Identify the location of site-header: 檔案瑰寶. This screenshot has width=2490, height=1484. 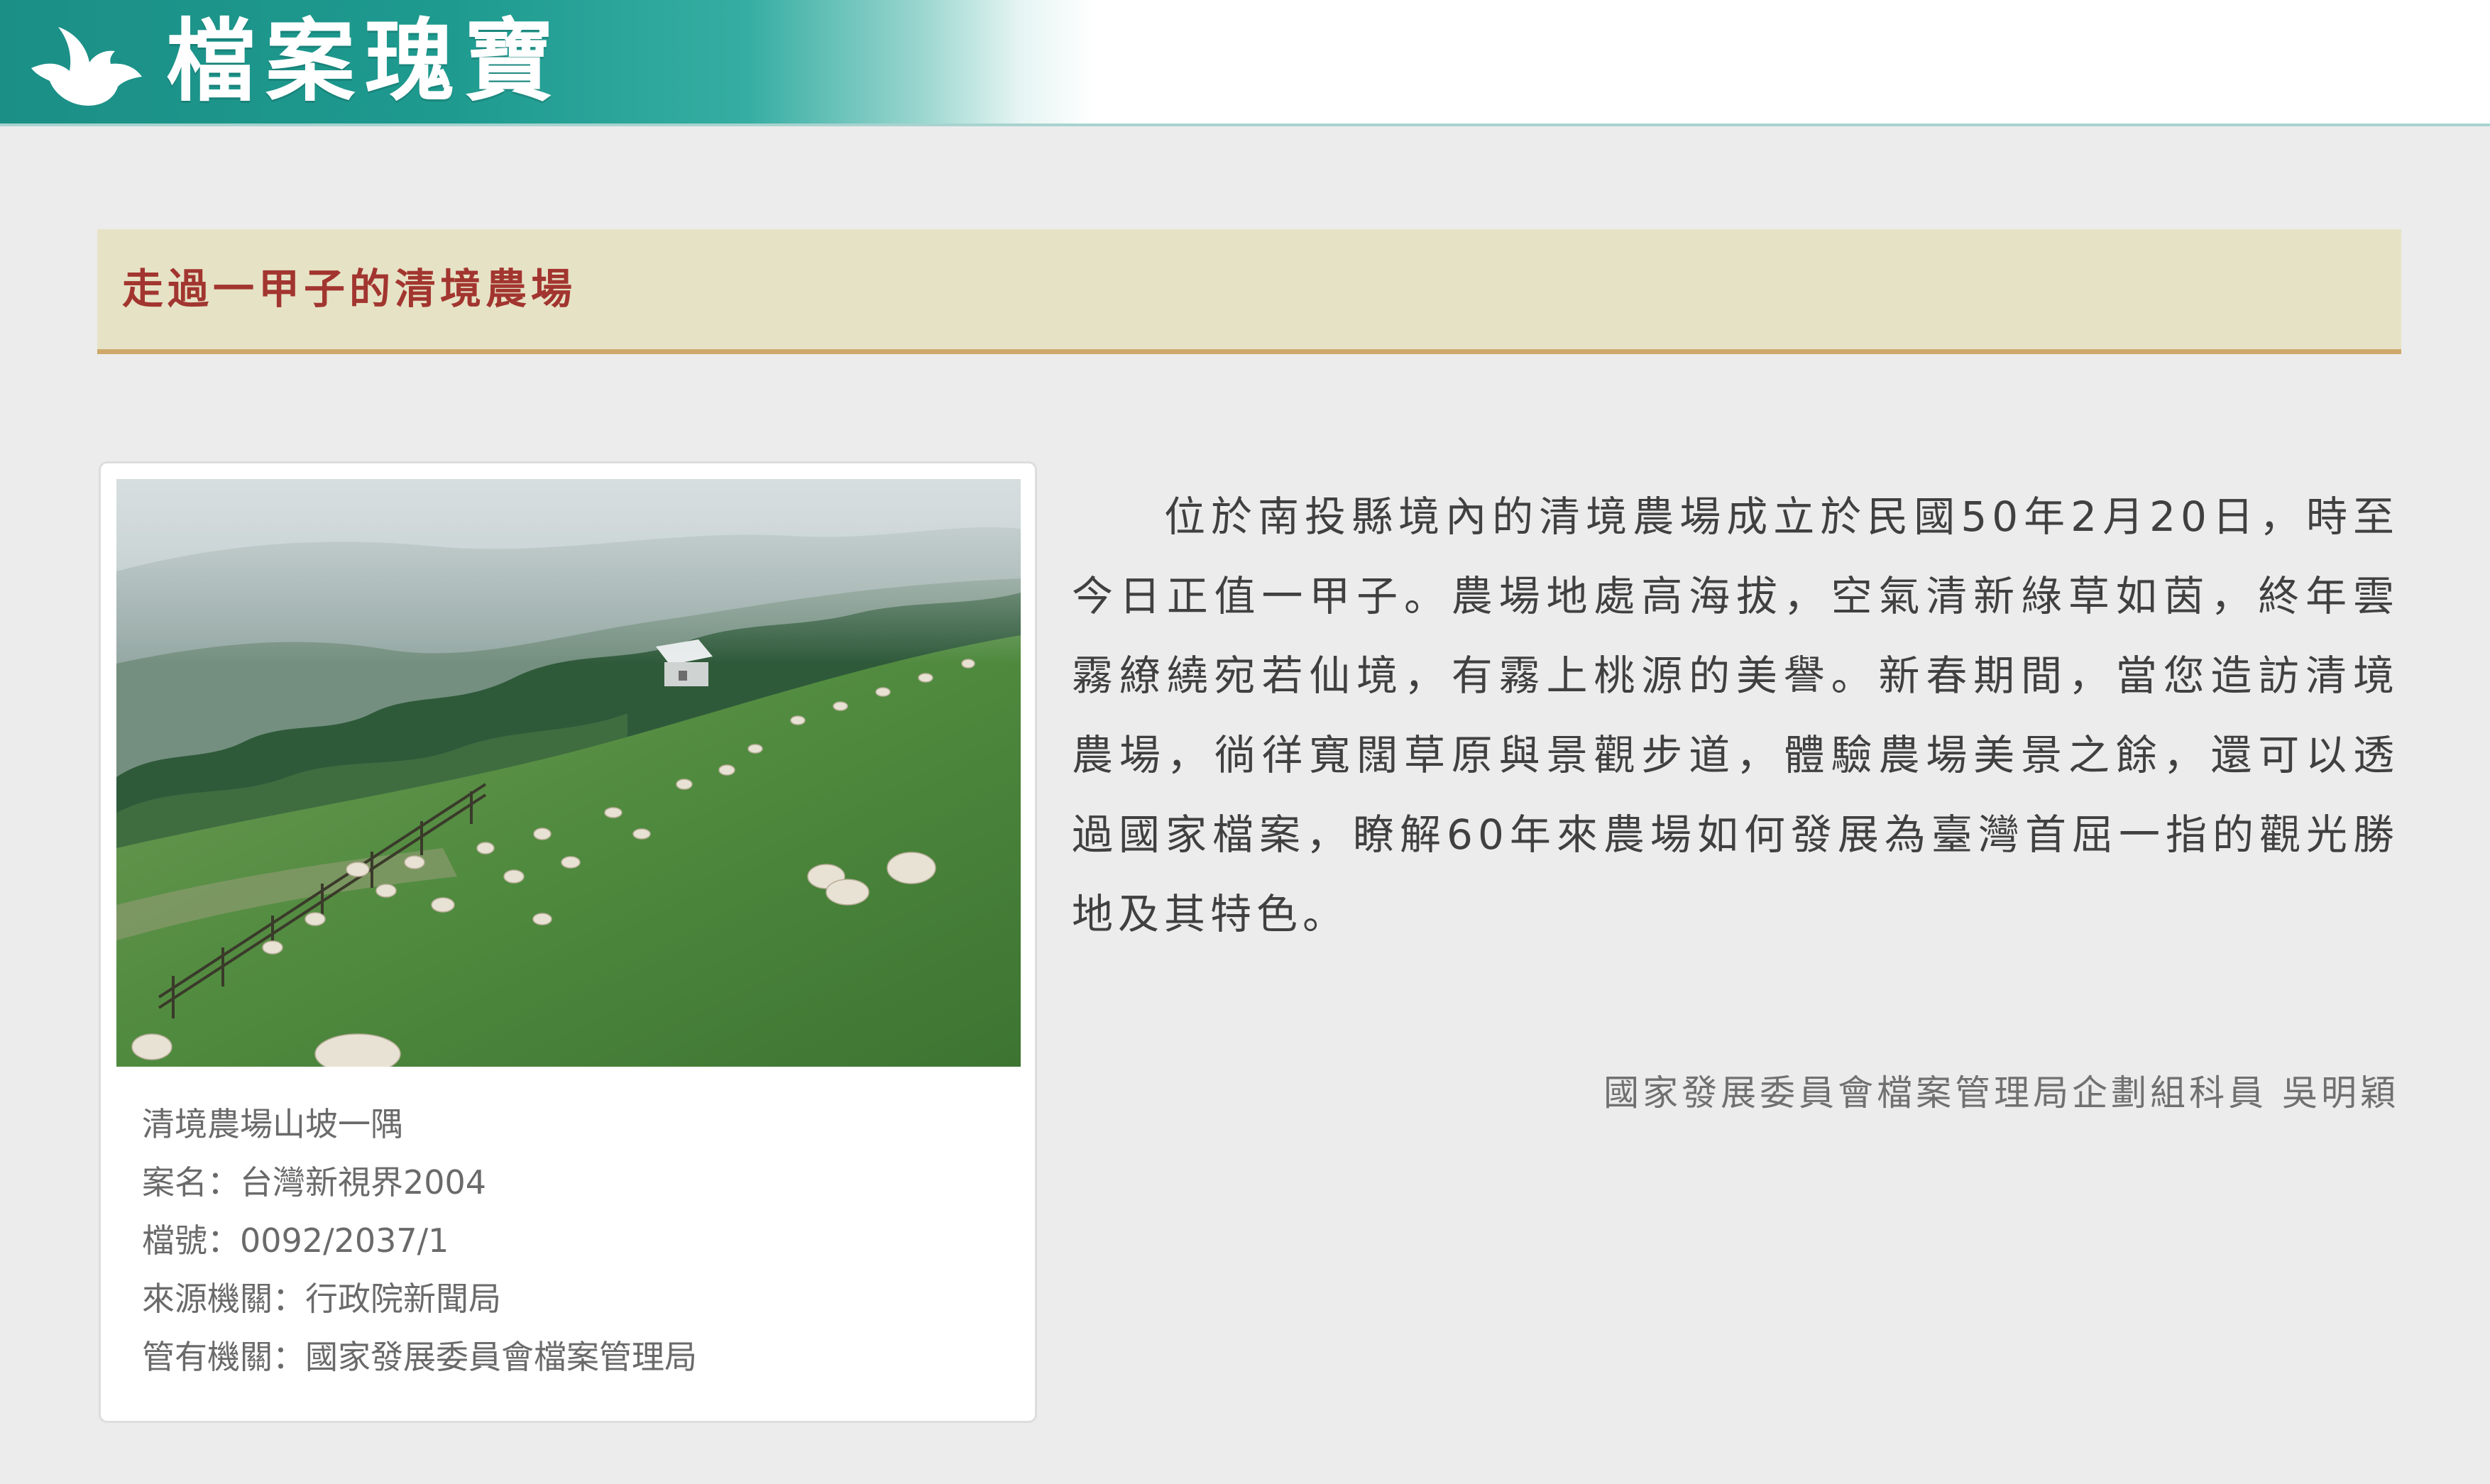
(1245, 63).